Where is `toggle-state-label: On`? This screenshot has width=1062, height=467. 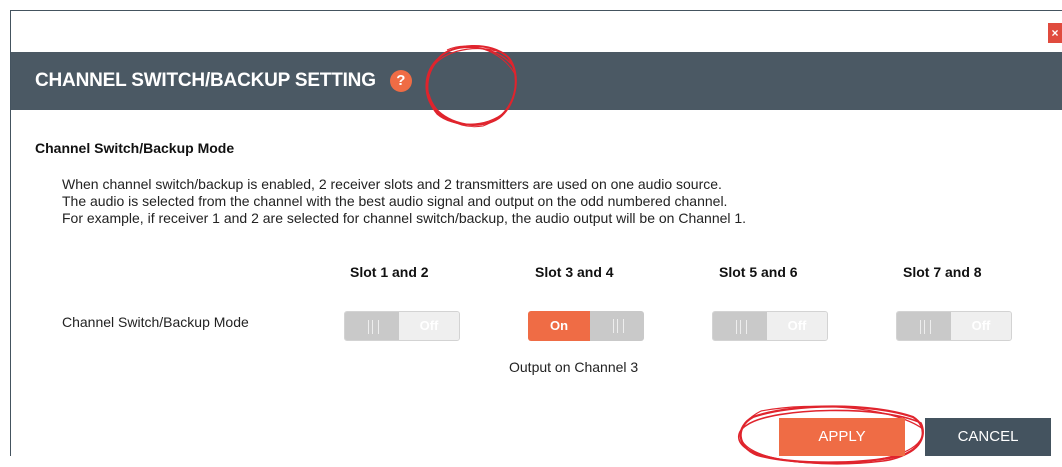
toggle-state-label: On is located at coordinates (559, 326).